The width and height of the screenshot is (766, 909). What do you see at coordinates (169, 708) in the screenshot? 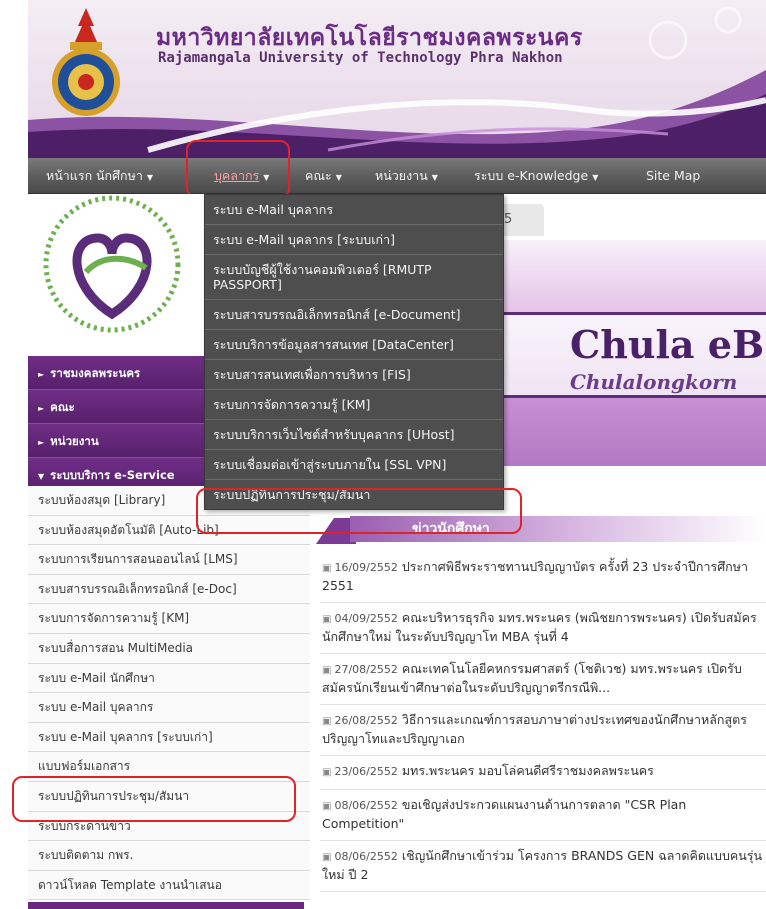
I see `service-link-staff-email: ระบบ e-Mail บุคลากร` at bounding box center [169, 708].